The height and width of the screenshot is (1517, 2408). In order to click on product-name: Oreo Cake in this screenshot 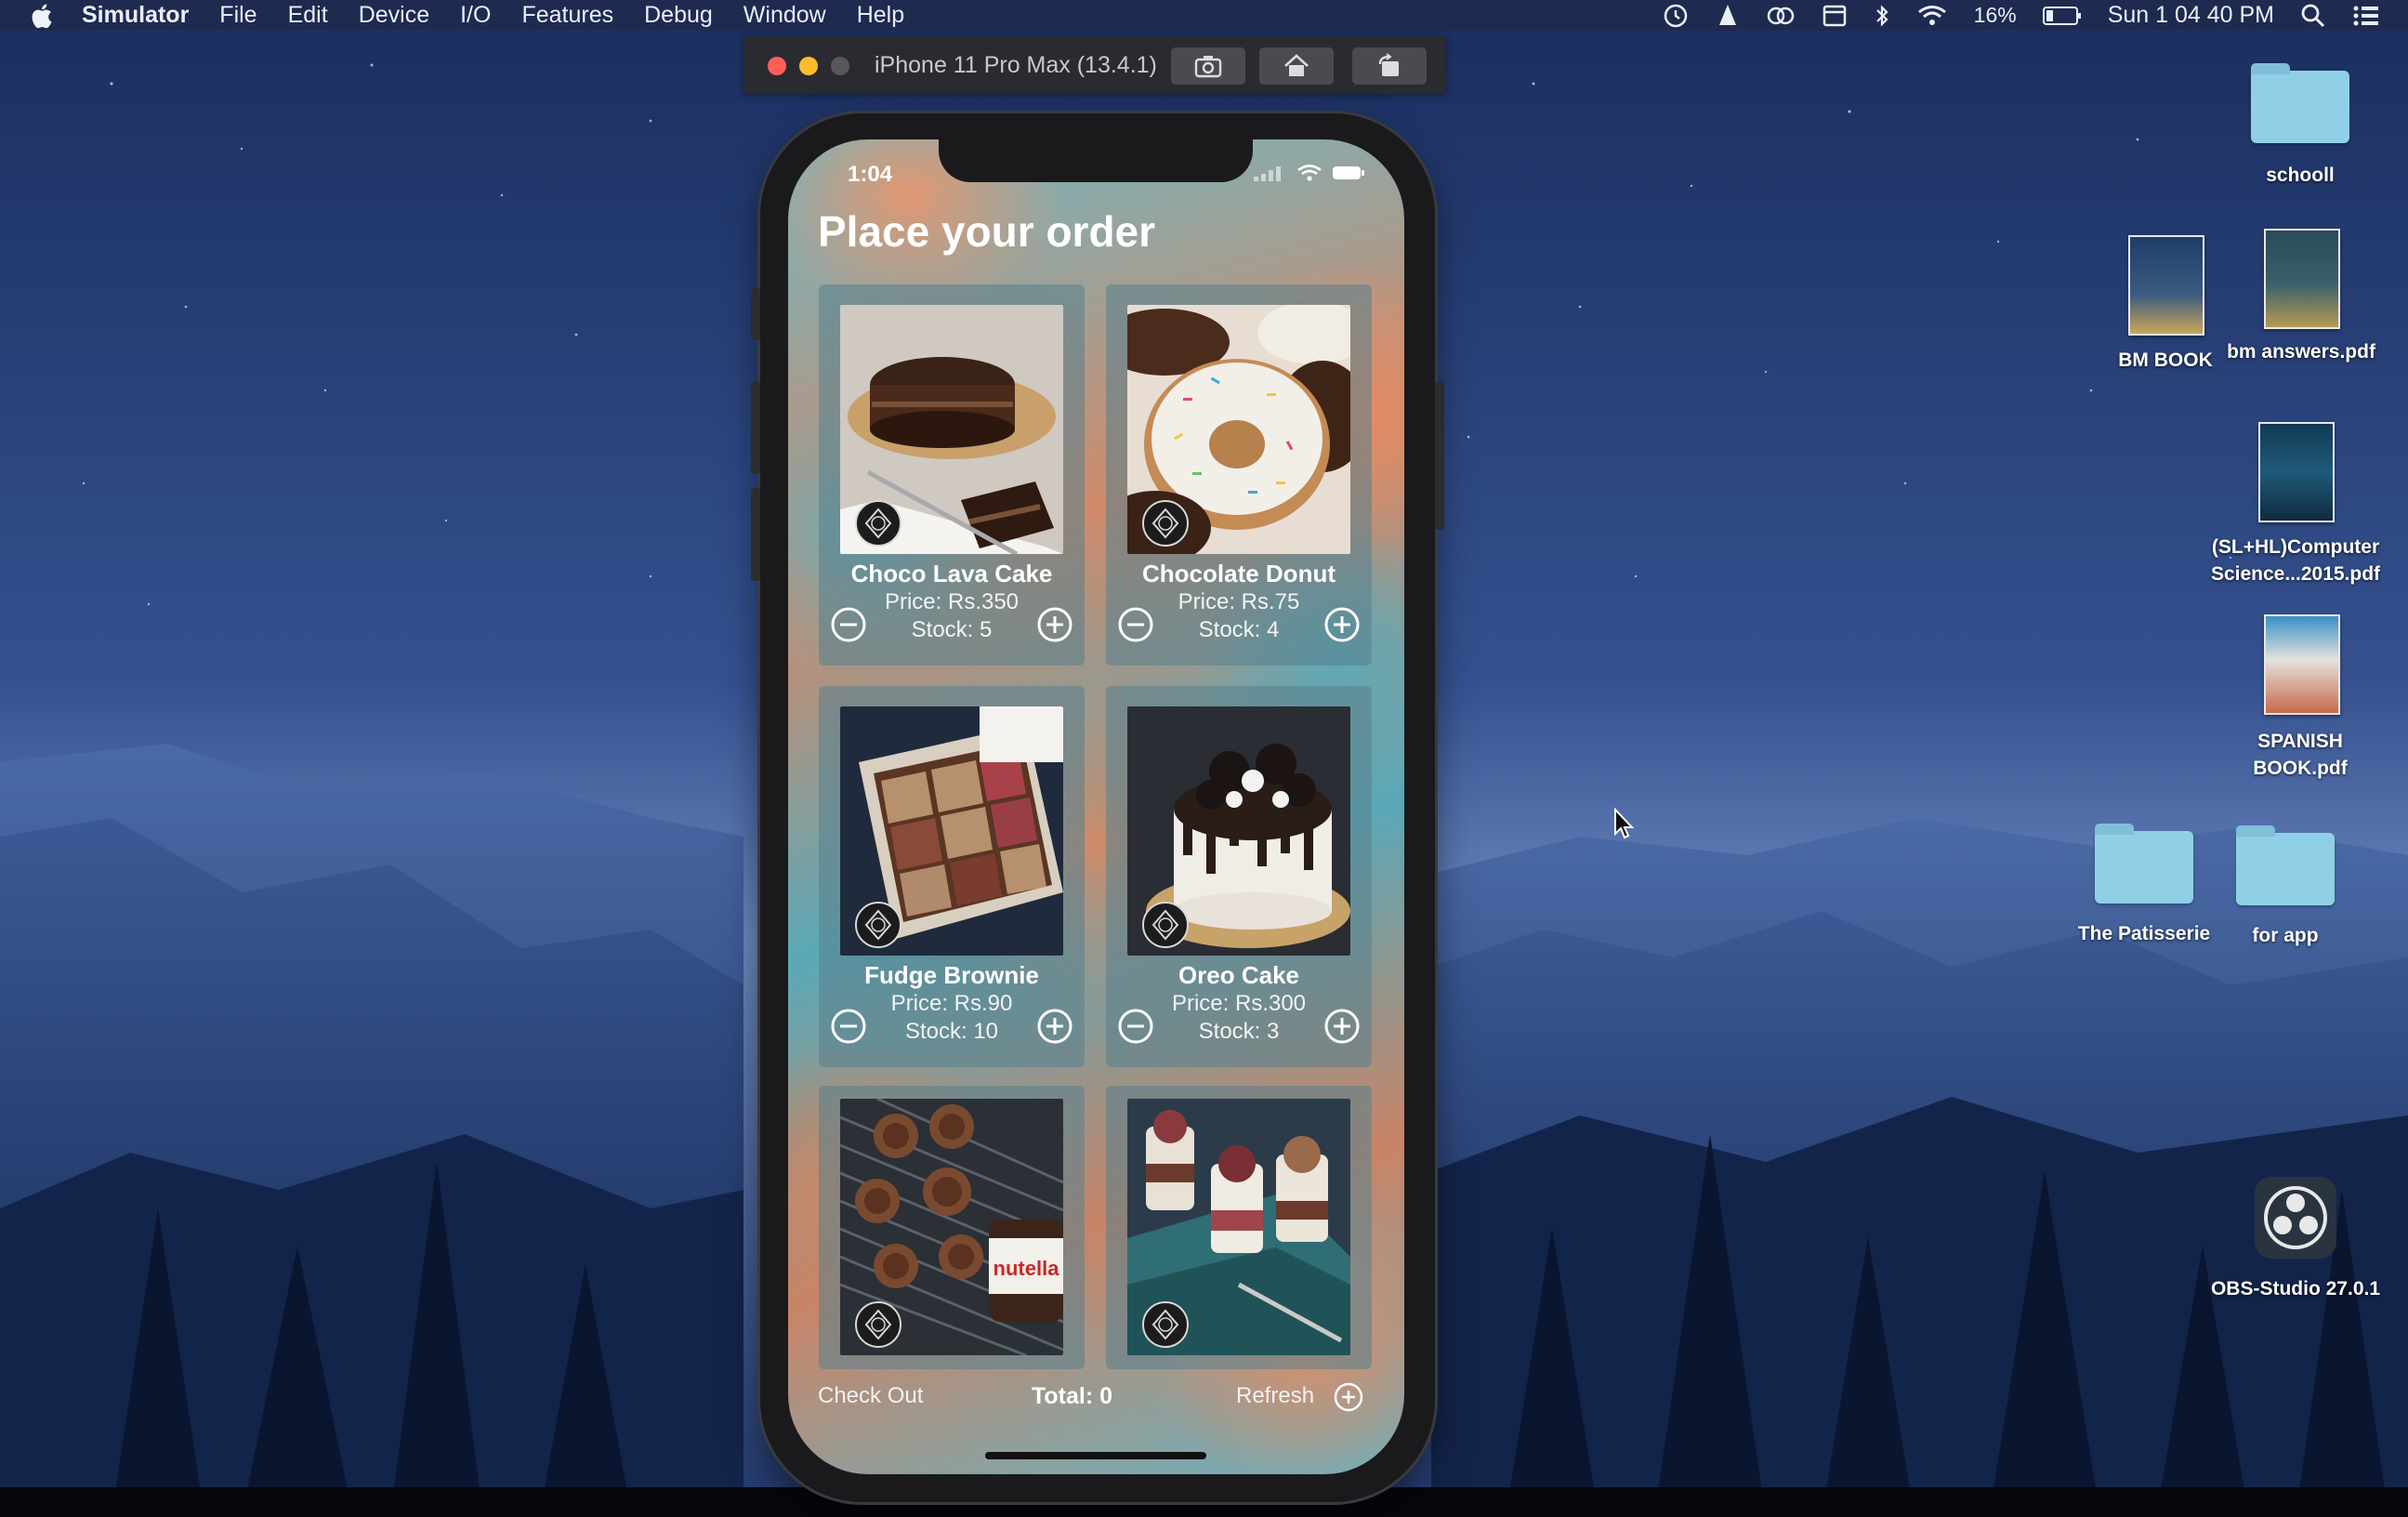, I will do `click(1239, 975)`.